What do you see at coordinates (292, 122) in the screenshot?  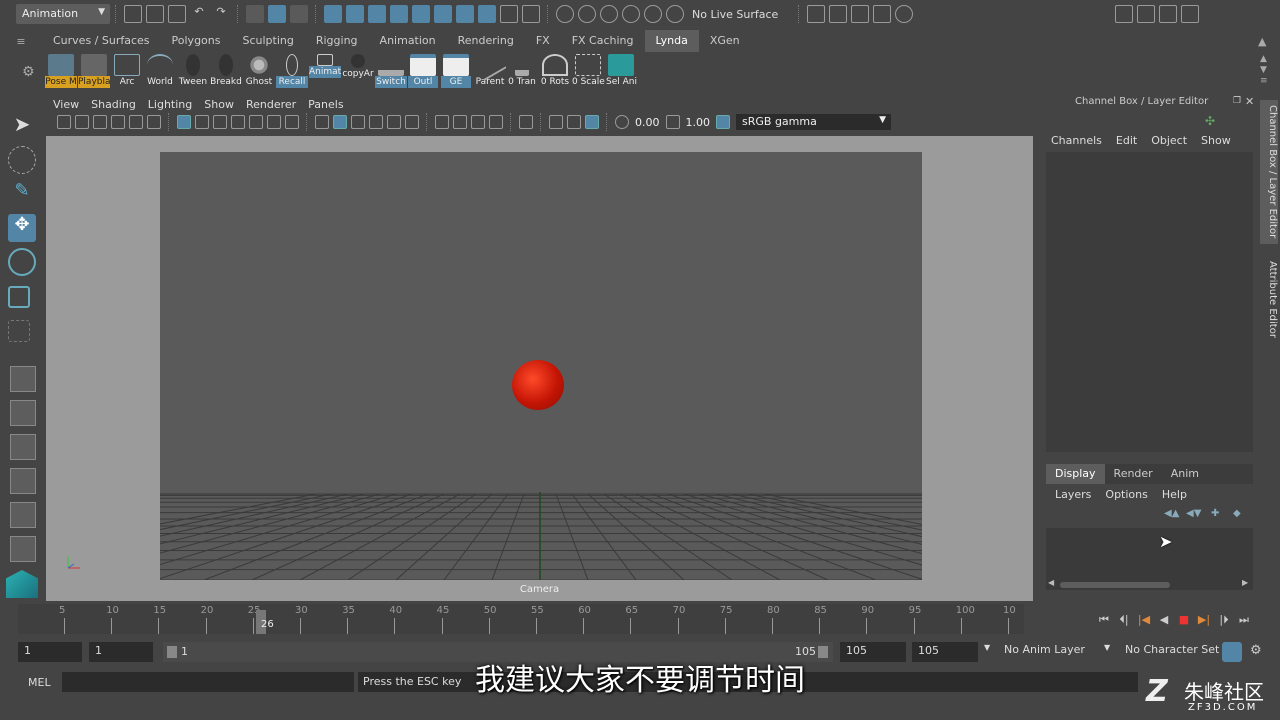 I see `safe-title-icon` at bounding box center [292, 122].